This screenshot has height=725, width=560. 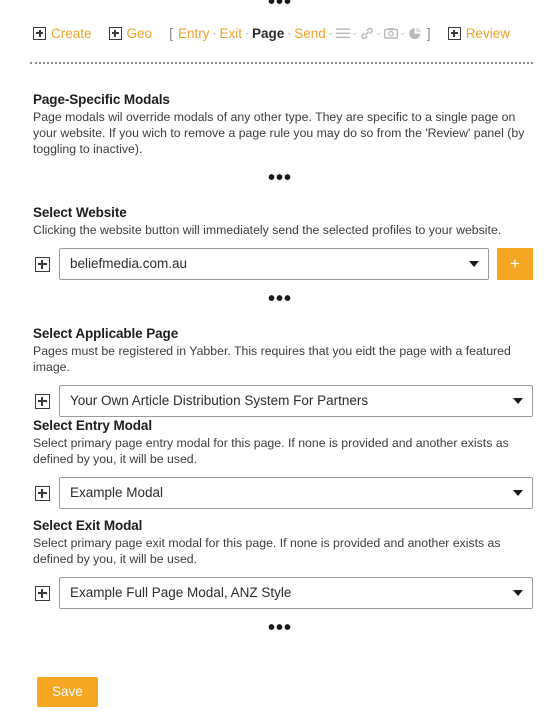 What do you see at coordinates (194, 33) in the screenshot?
I see `nav-link-entry: Entry` at bounding box center [194, 33].